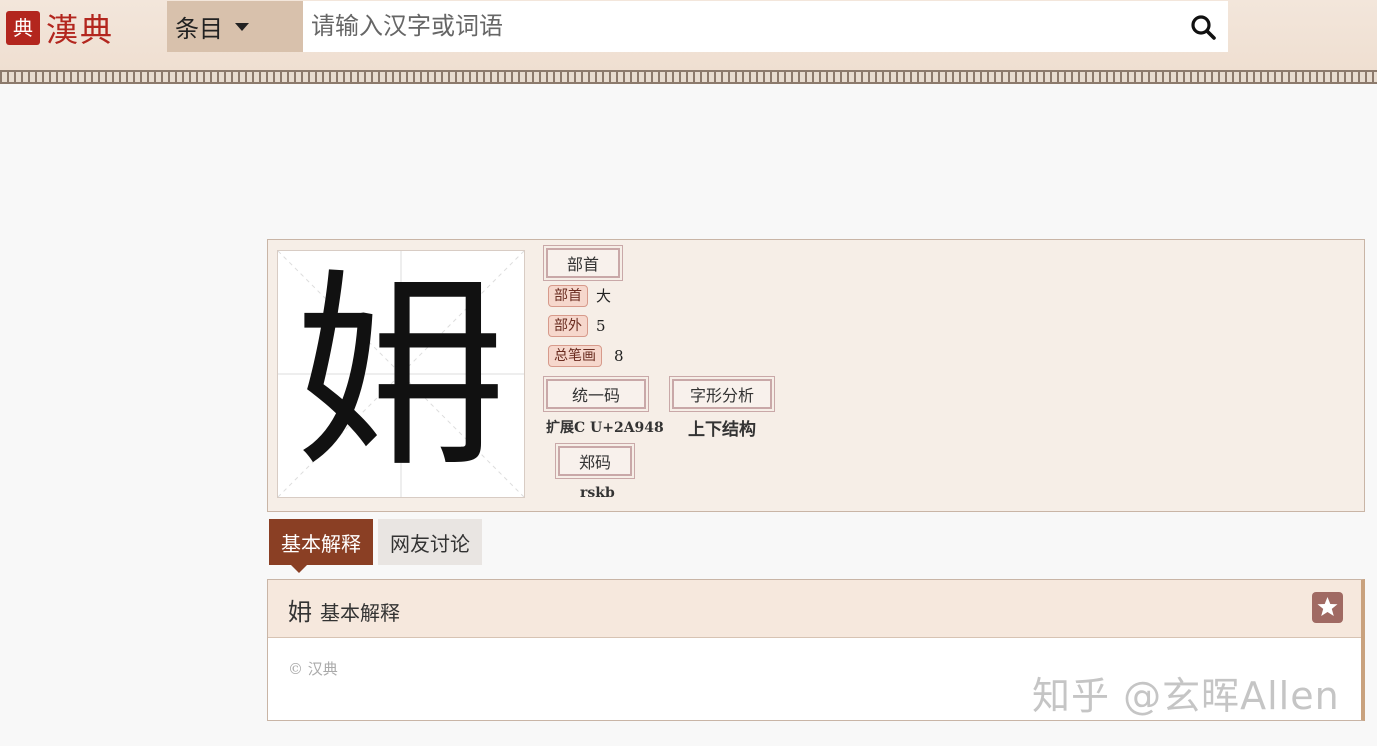 This screenshot has width=1377, height=746. I want to click on search-box, so click(765, 26).